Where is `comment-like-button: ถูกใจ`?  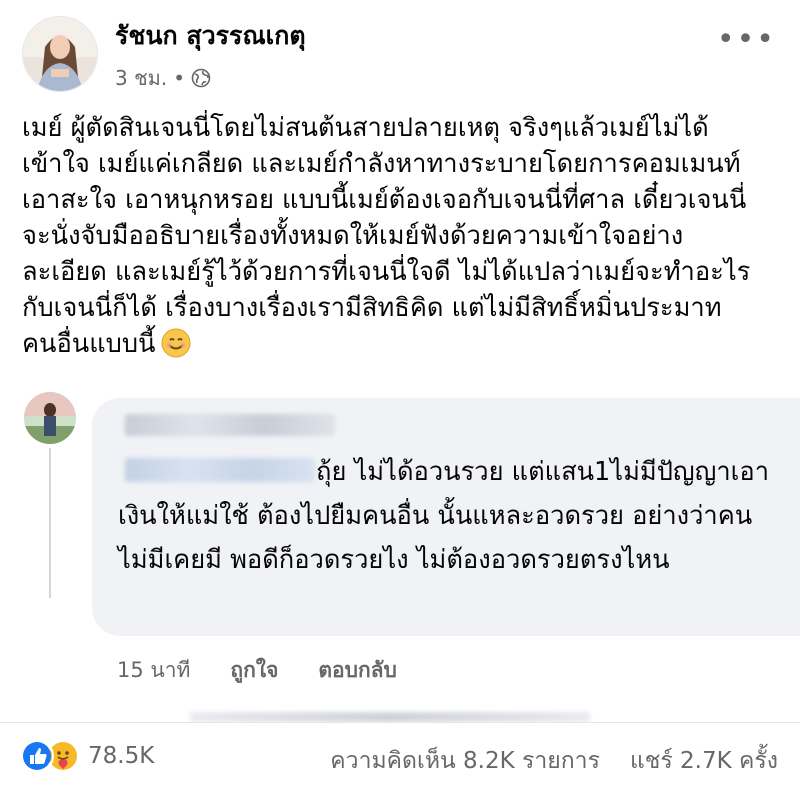 comment-like-button: ถูกใจ is located at coordinates (254, 670).